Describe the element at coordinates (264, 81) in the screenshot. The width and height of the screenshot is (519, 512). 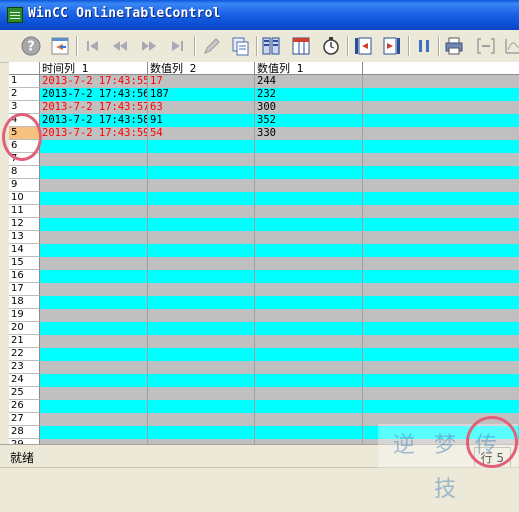
I see `table-row: 1 2013-7-2 17:43:55 17 244` at that location.